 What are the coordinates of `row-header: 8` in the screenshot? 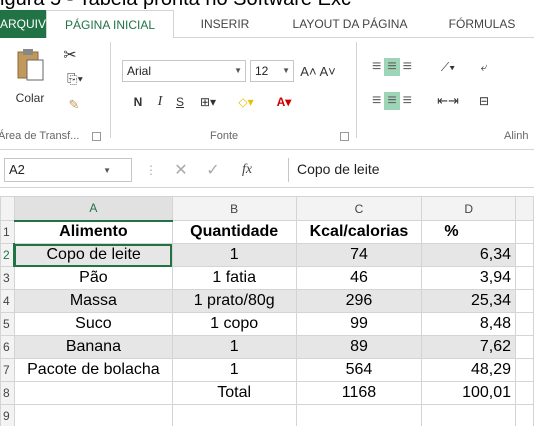 It's located at (7, 393).